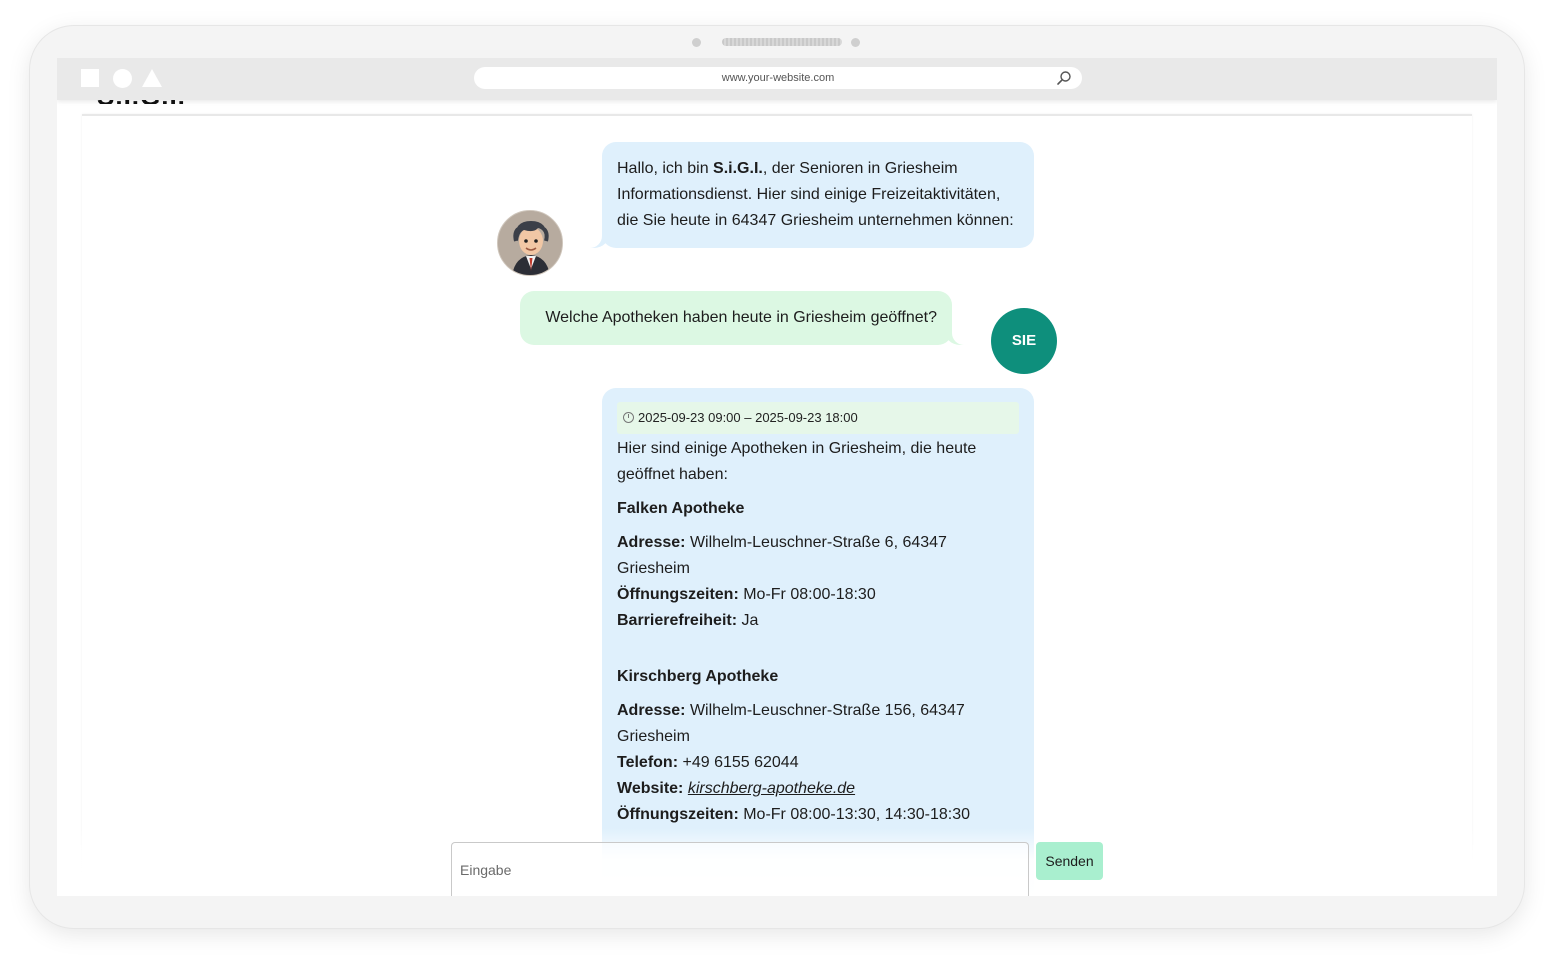 The width and height of the screenshot is (1554, 962). Describe the element at coordinates (782, 42) in the screenshot. I see `speaker-grille` at that location.